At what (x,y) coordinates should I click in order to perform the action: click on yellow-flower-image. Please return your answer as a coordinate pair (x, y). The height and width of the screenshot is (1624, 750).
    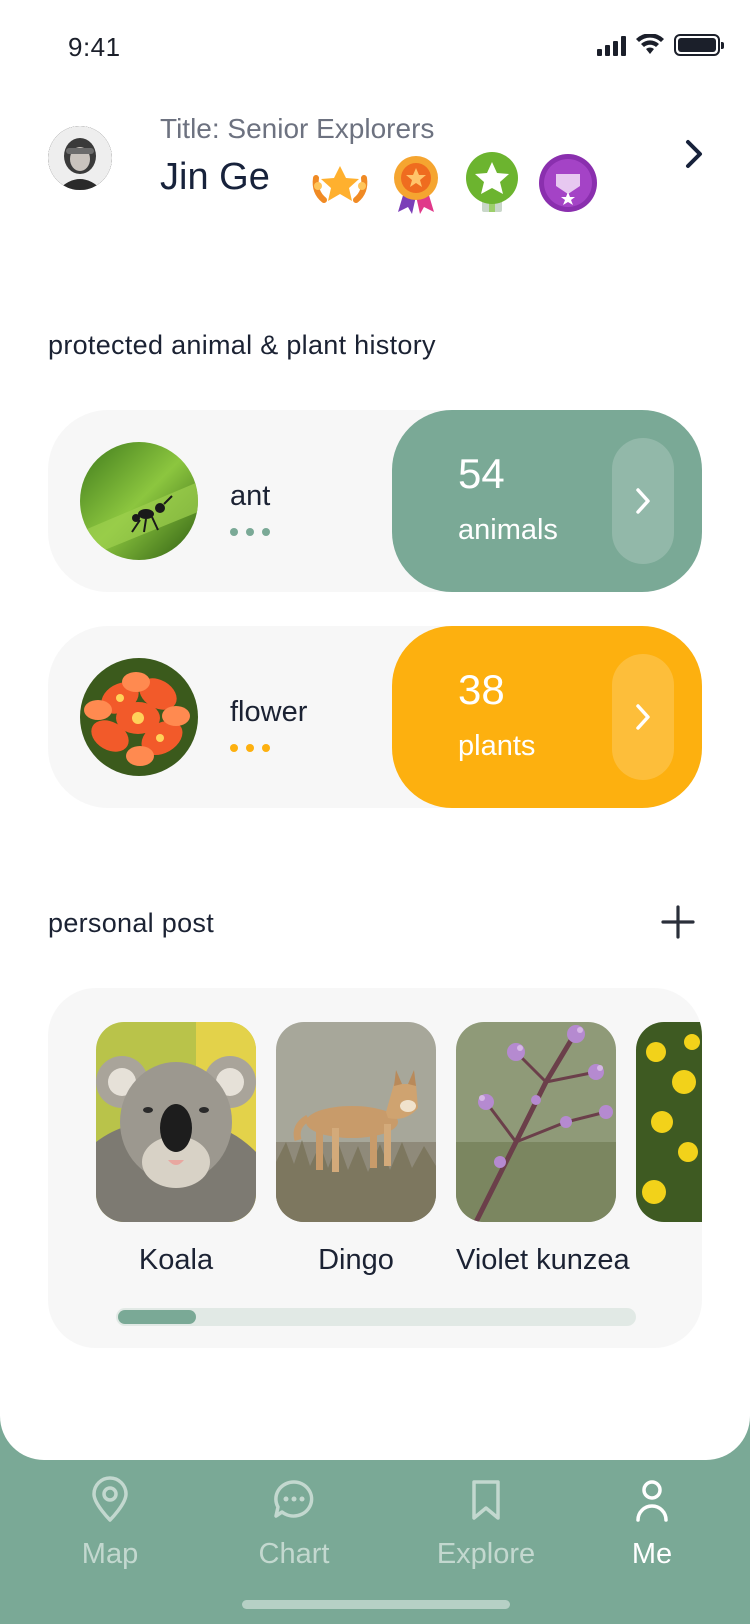
    Looking at the image, I should click on (669, 1122).